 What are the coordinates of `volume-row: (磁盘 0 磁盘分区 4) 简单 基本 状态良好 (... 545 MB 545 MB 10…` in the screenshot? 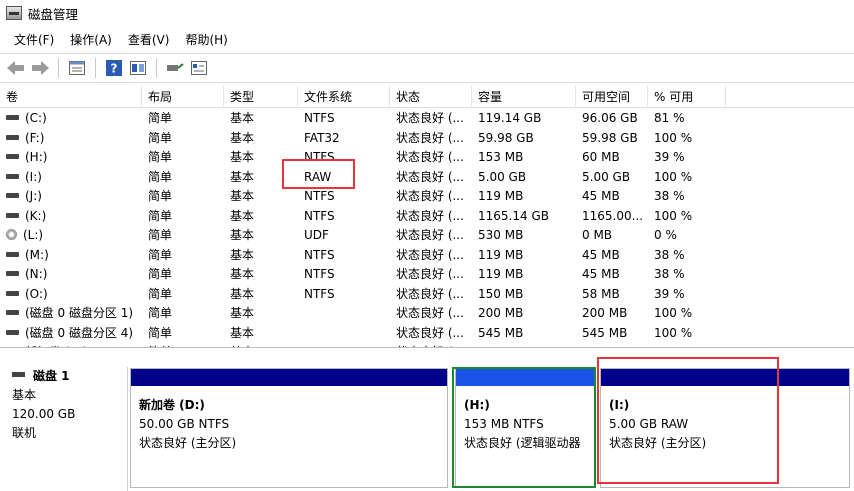 It's located at (427, 334).